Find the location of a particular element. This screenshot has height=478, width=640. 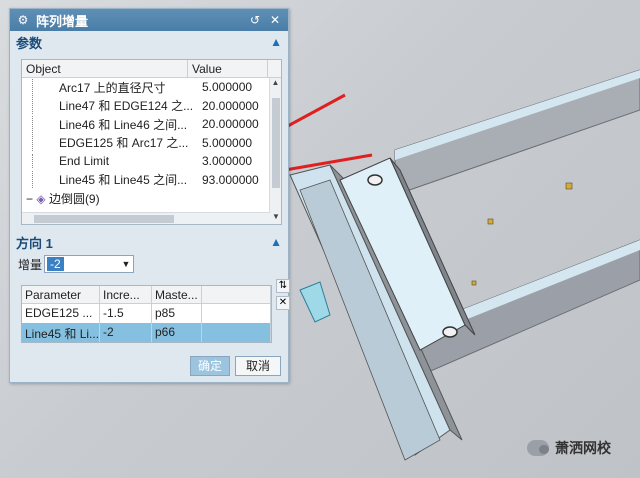

delete-icon: ✕ is located at coordinates (283, 303).